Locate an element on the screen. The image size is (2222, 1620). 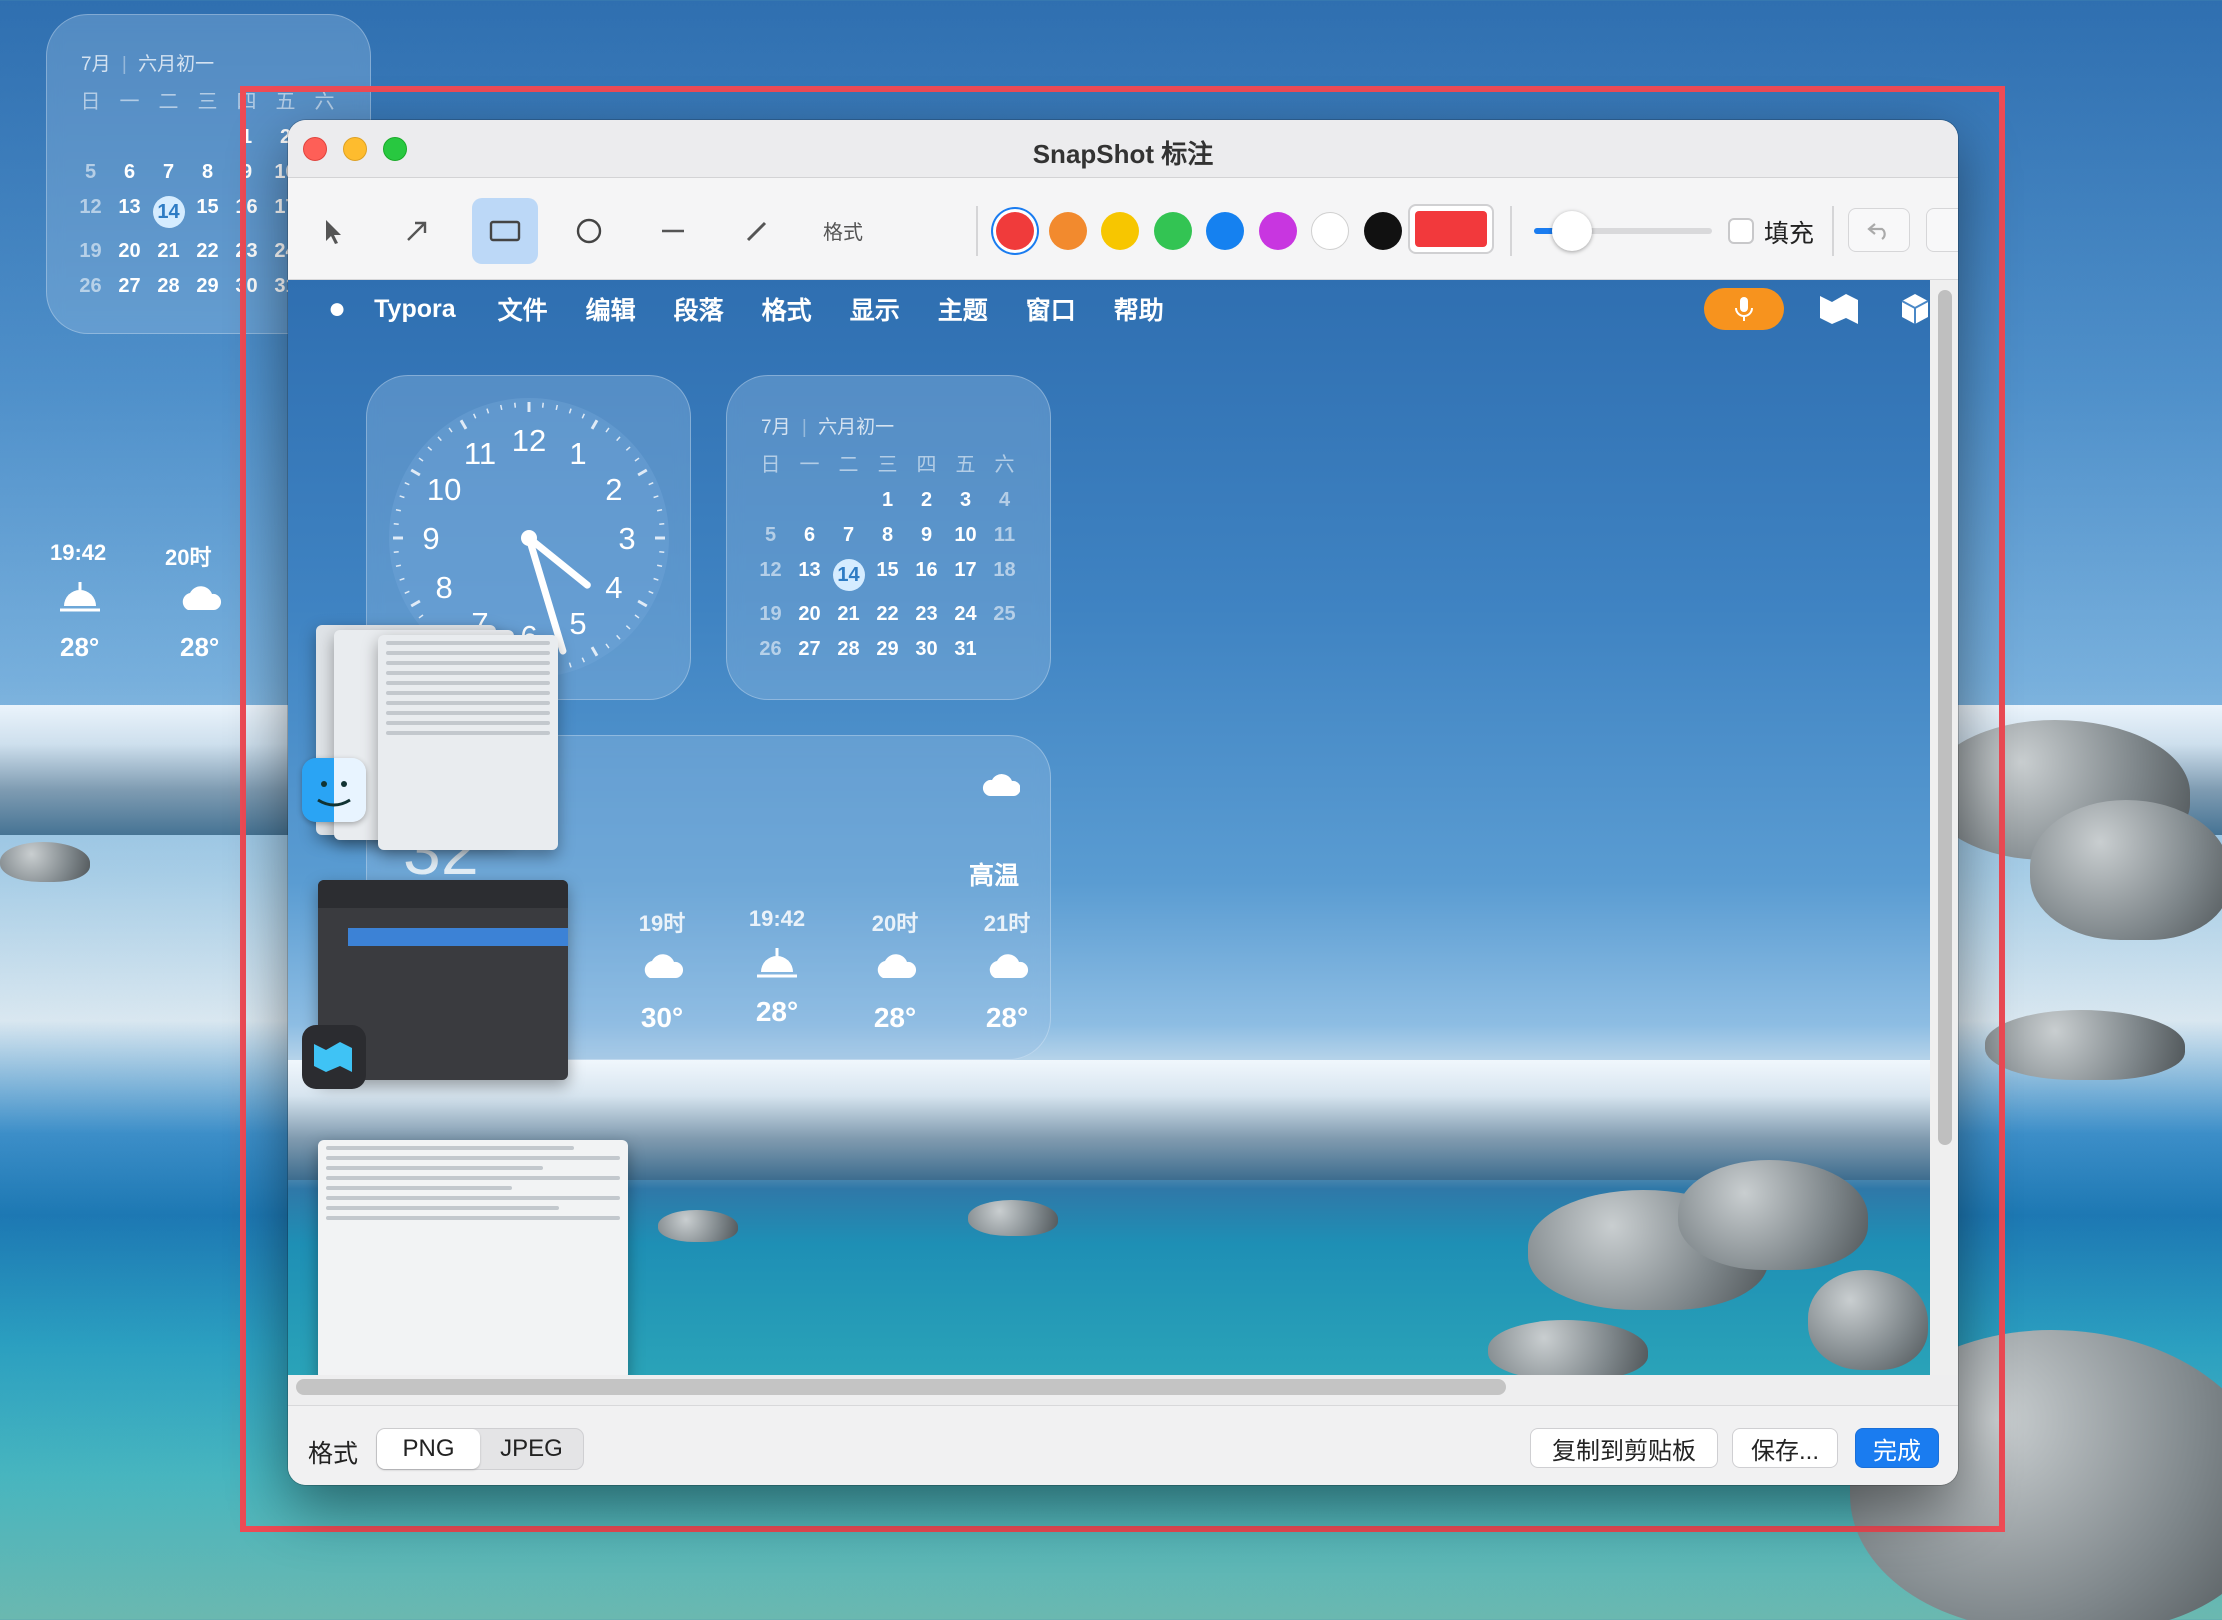
format-segmented-control: PNG JPEG is located at coordinates (480, 1449).